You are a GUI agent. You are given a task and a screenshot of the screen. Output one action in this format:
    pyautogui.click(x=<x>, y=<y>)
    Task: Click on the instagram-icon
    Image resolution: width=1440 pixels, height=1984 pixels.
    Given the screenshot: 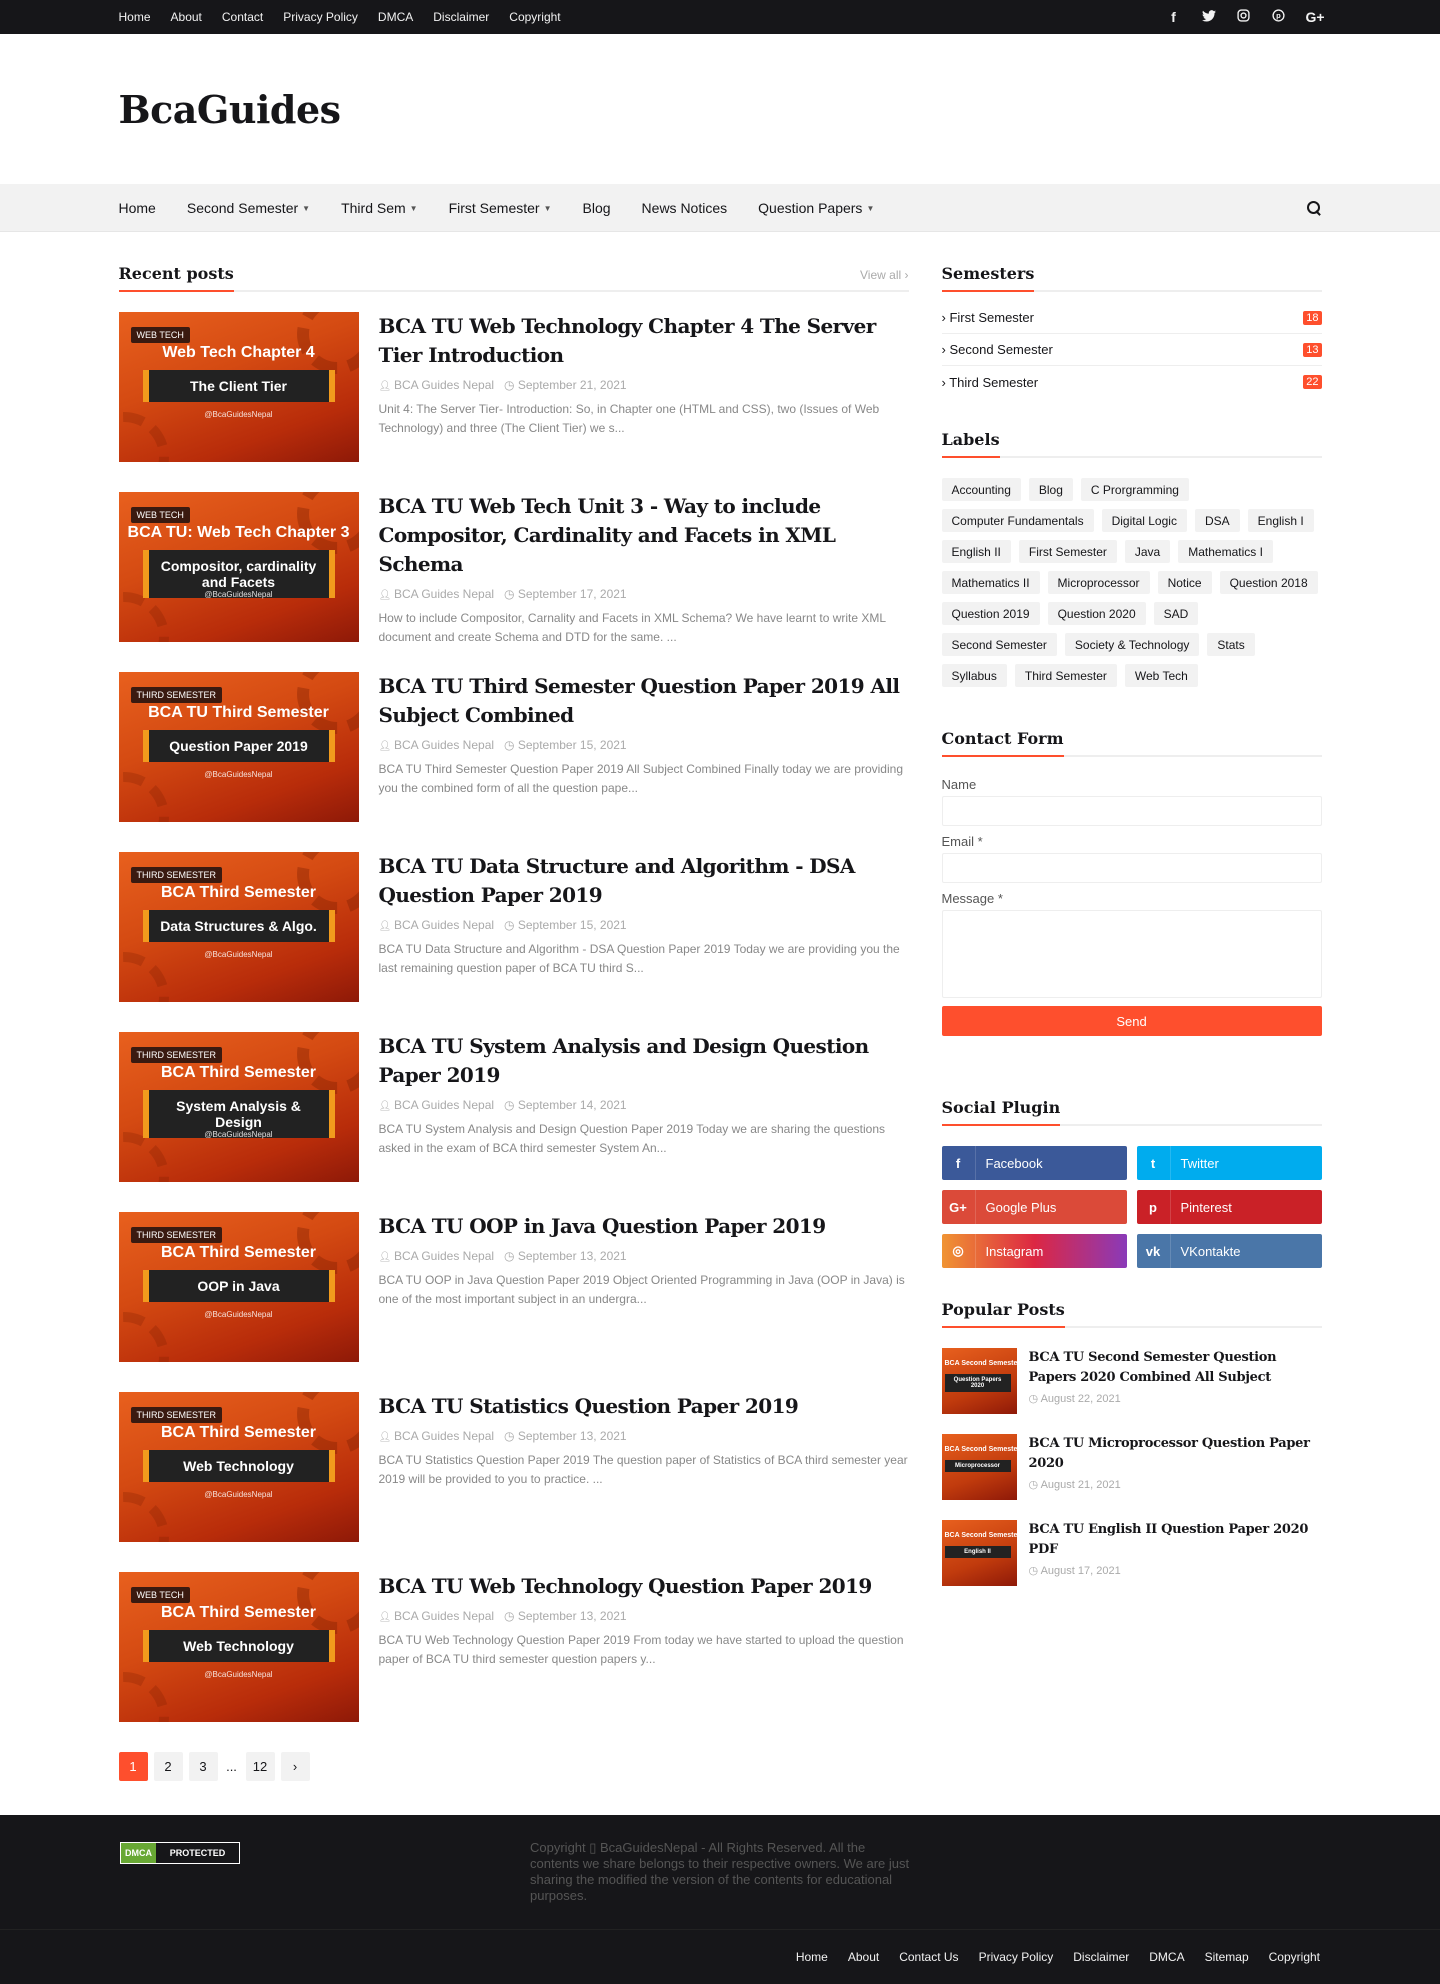 What is the action you would take?
    pyautogui.click(x=1244, y=17)
    